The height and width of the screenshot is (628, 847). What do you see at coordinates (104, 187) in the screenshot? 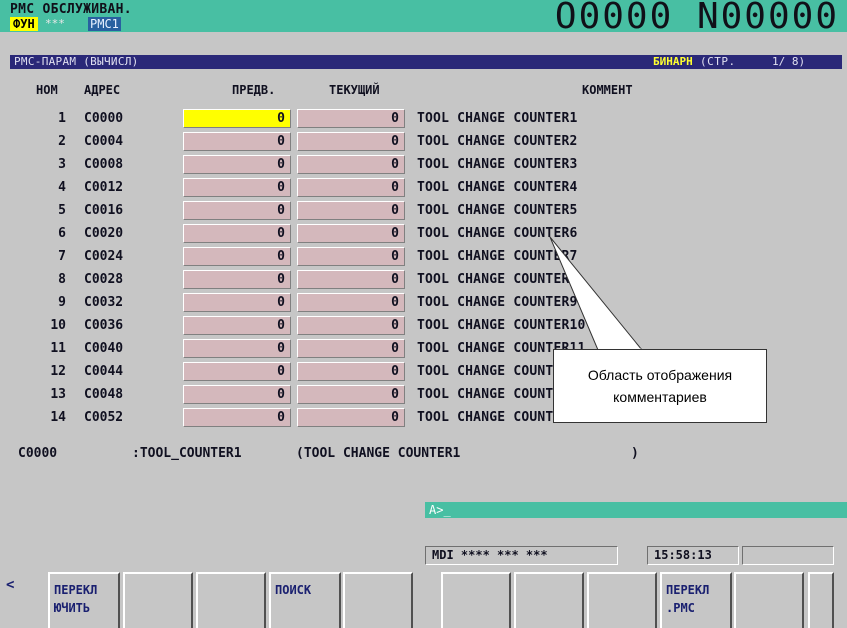
I see `row-address: C0012` at bounding box center [104, 187].